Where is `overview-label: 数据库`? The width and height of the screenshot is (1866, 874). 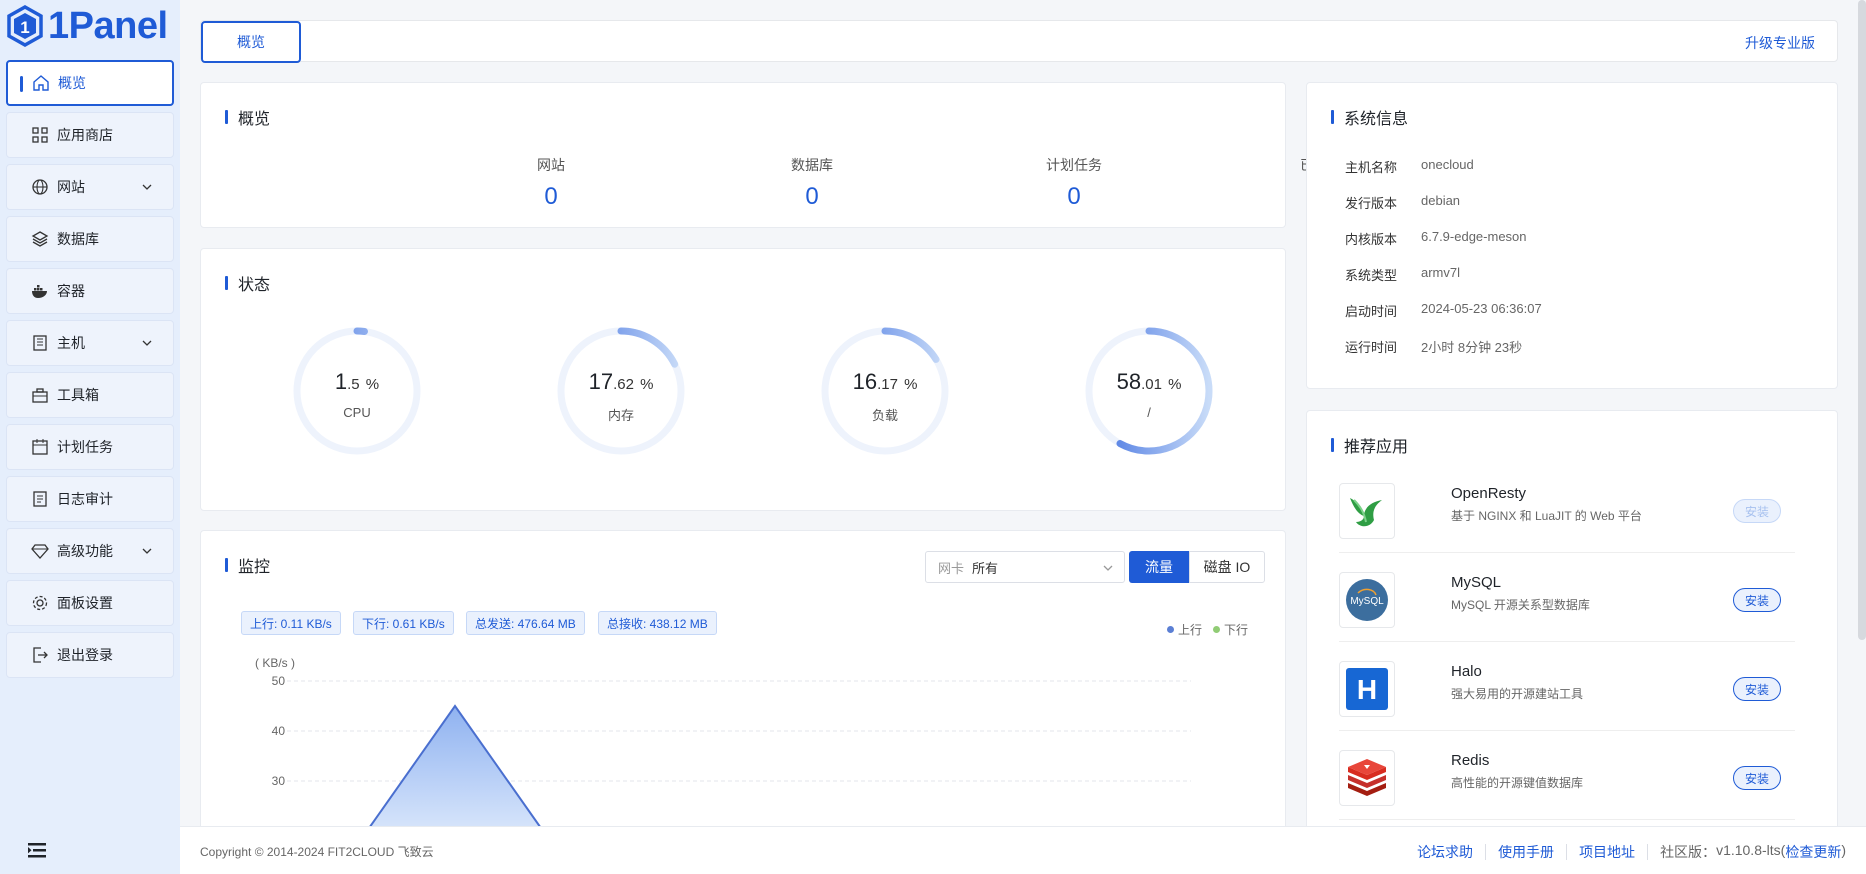 overview-label: 数据库 is located at coordinates (812, 165).